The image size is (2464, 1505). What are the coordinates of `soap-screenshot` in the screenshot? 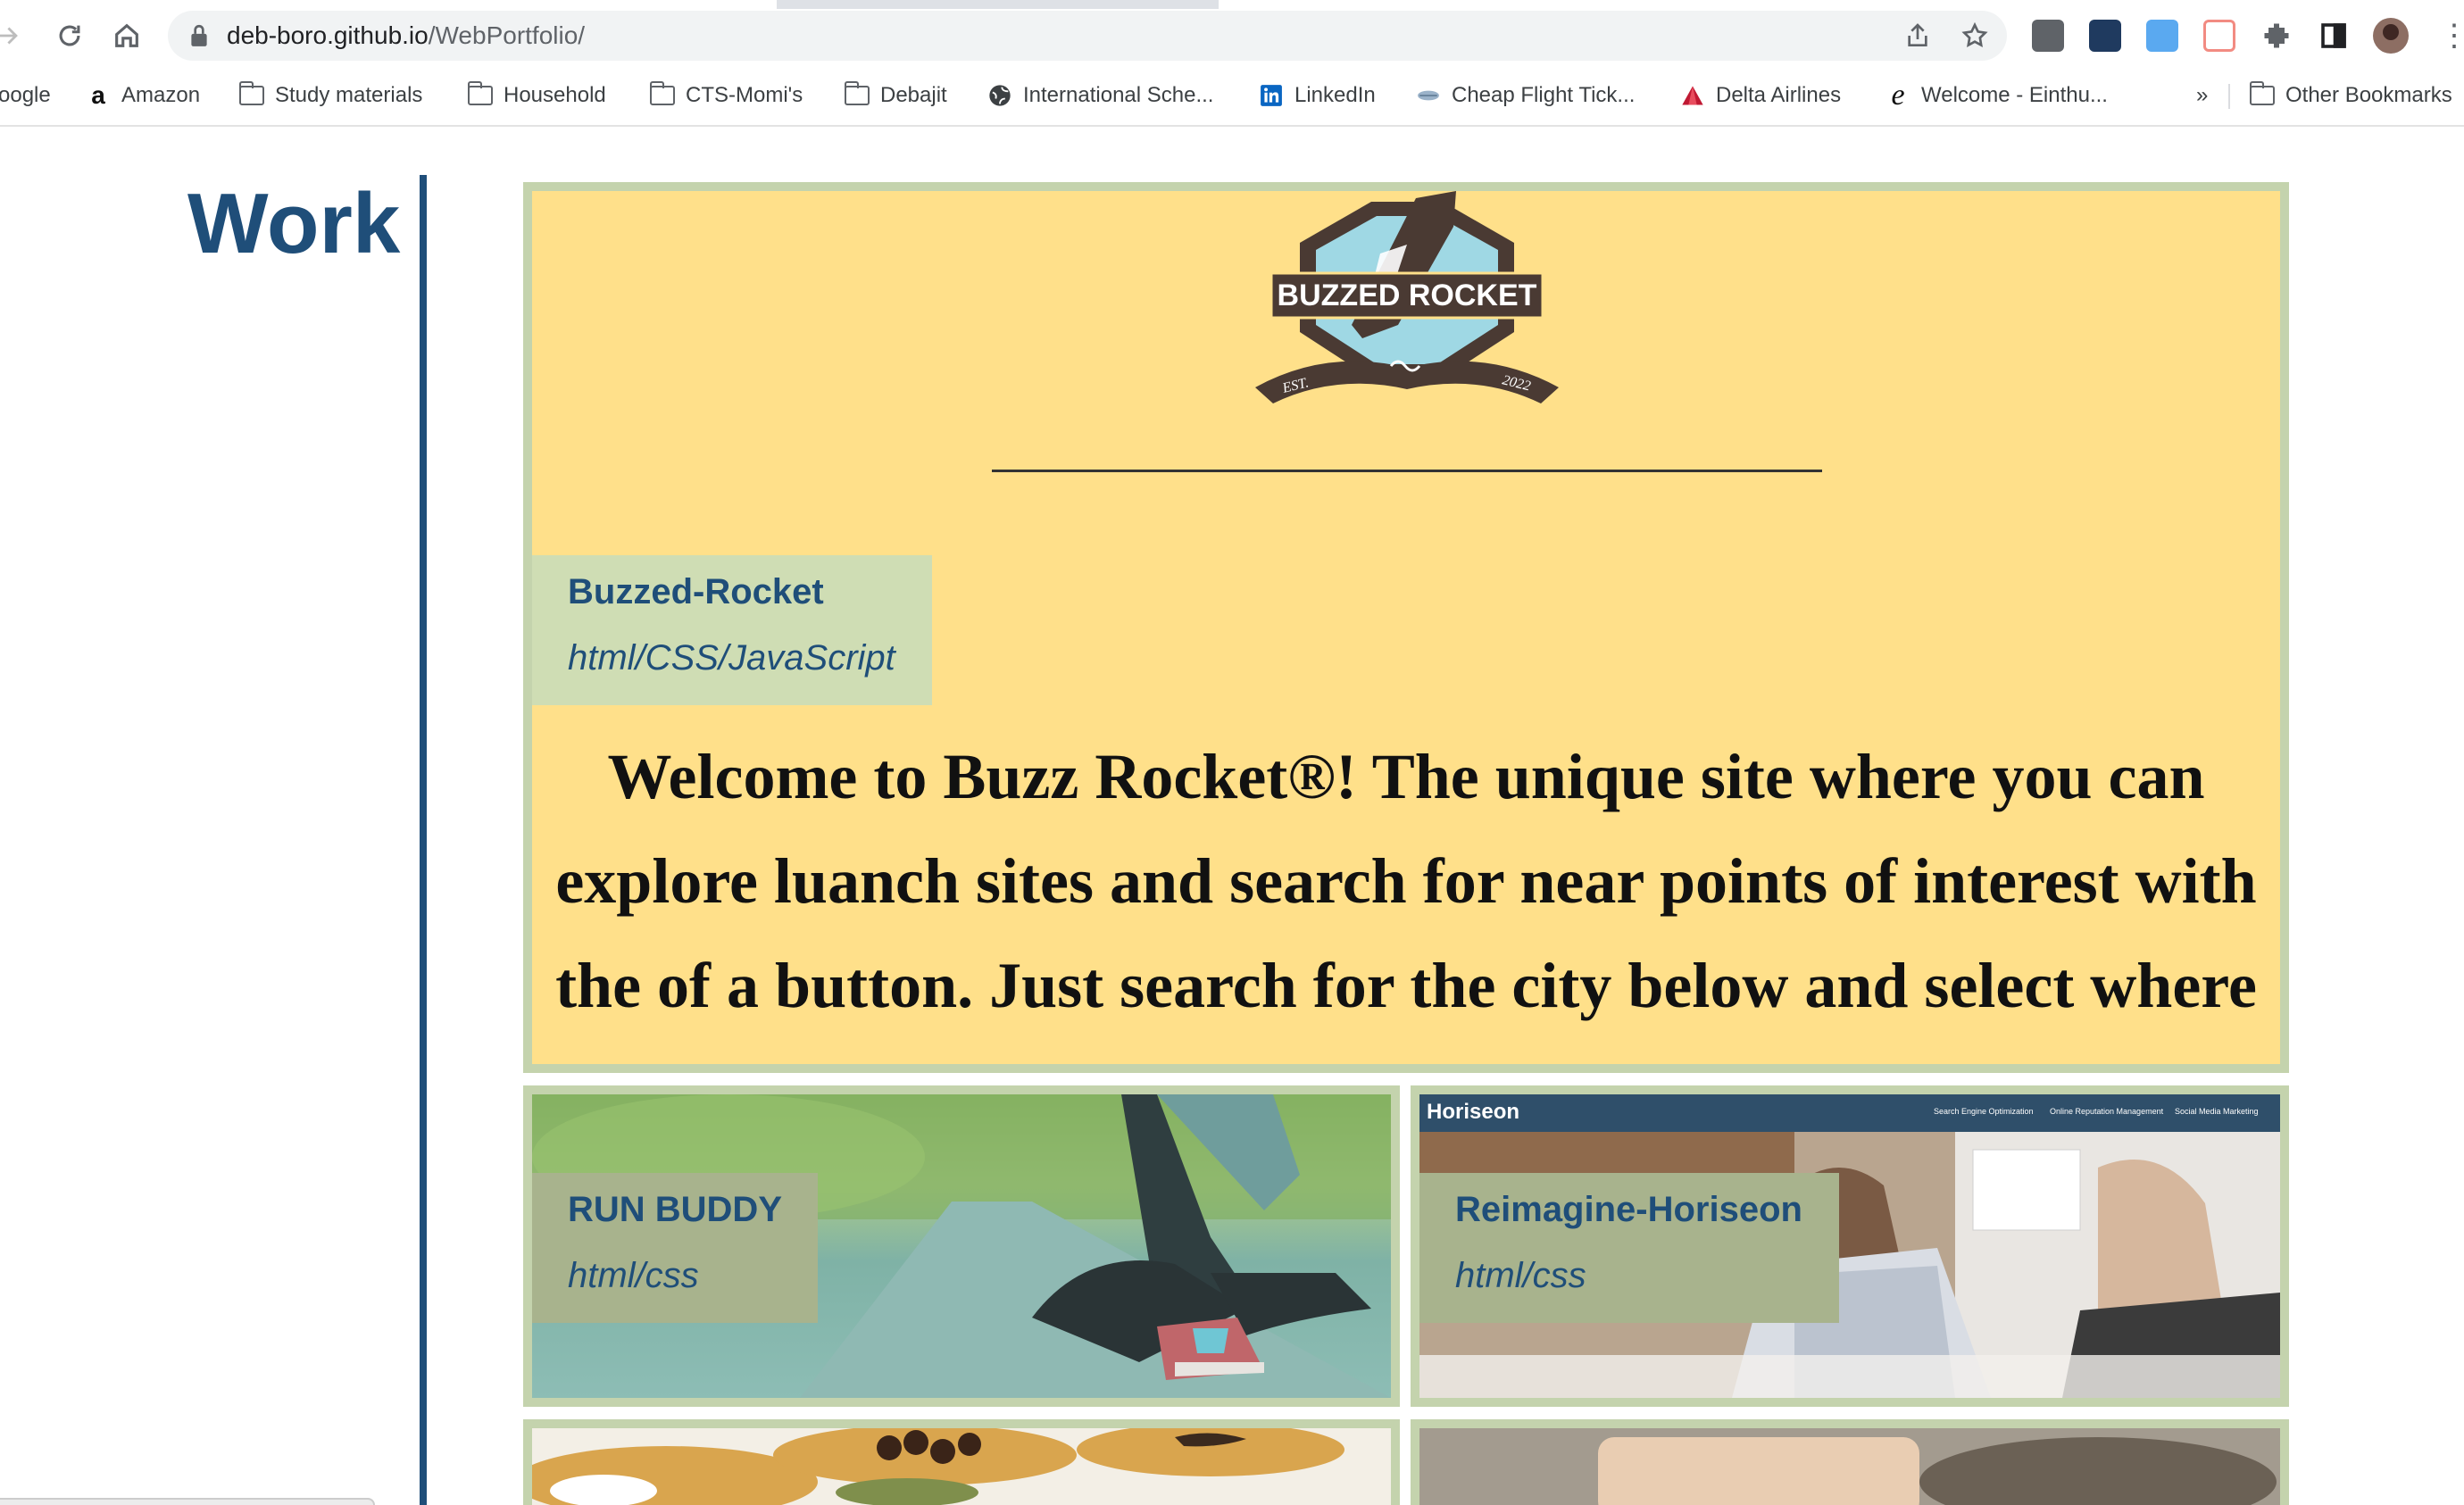 It's located at (1849, 1466).